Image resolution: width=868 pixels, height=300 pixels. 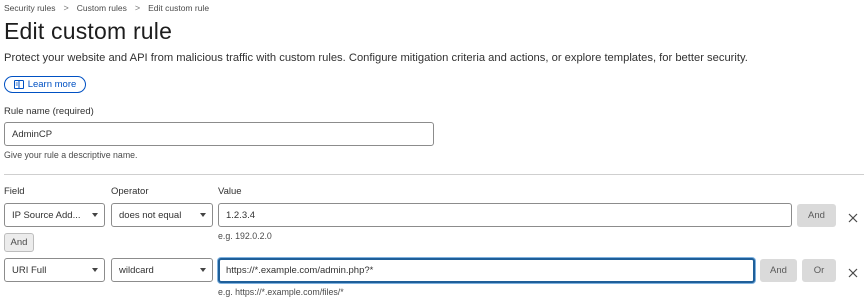 What do you see at coordinates (136, 270) in the screenshot?
I see `operator-select-value: wildcard` at bounding box center [136, 270].